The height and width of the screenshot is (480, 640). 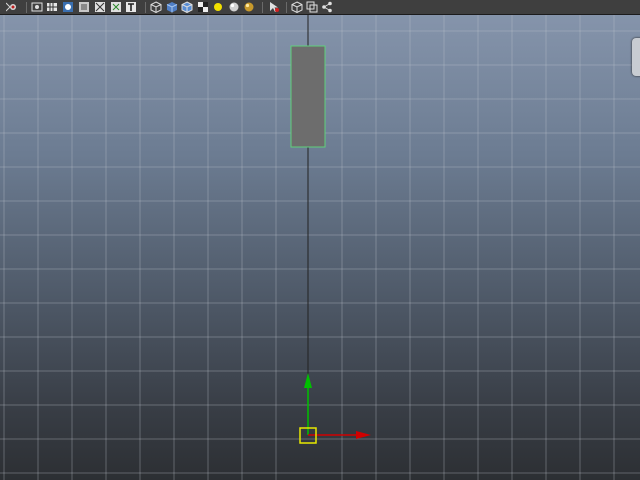 What do you see at coordinates (249, 7) in the screenshot?
I see `motion-blur-icon` at bounding box center [249, 7].